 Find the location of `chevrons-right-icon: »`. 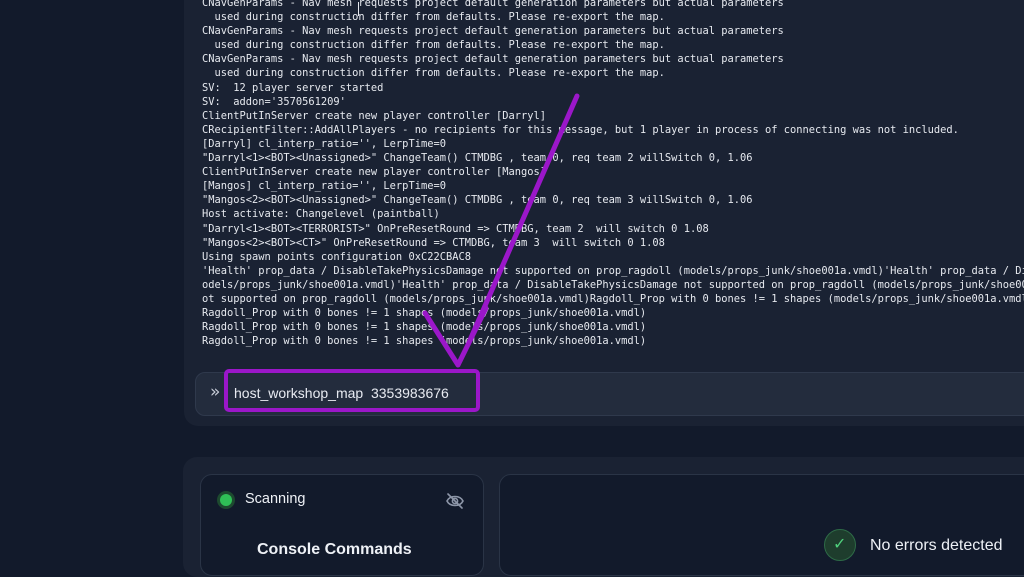

chevrons-right-icon: » is located at coordinates (215, 392).